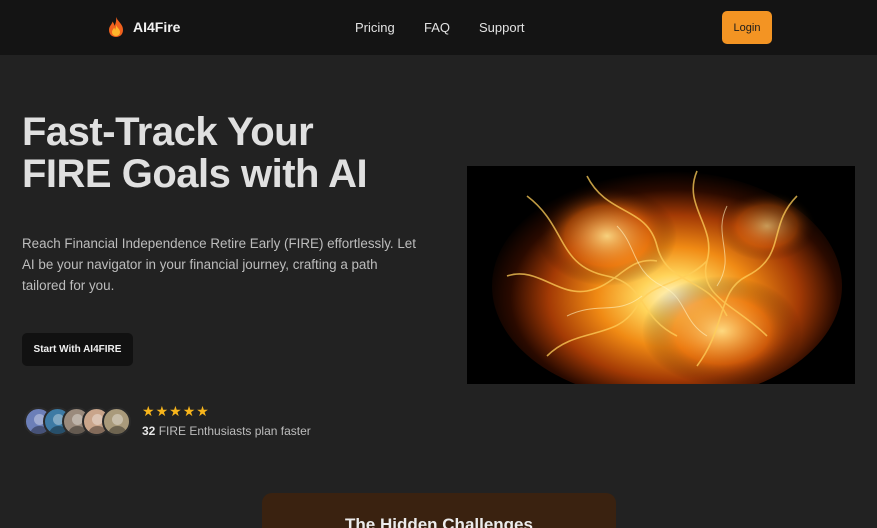 The height and width of the screenshot is (528, 877). Describe the element at coordinates (157, 27) in the screenshot. I see `brand-name: AI4Fire` at that location.